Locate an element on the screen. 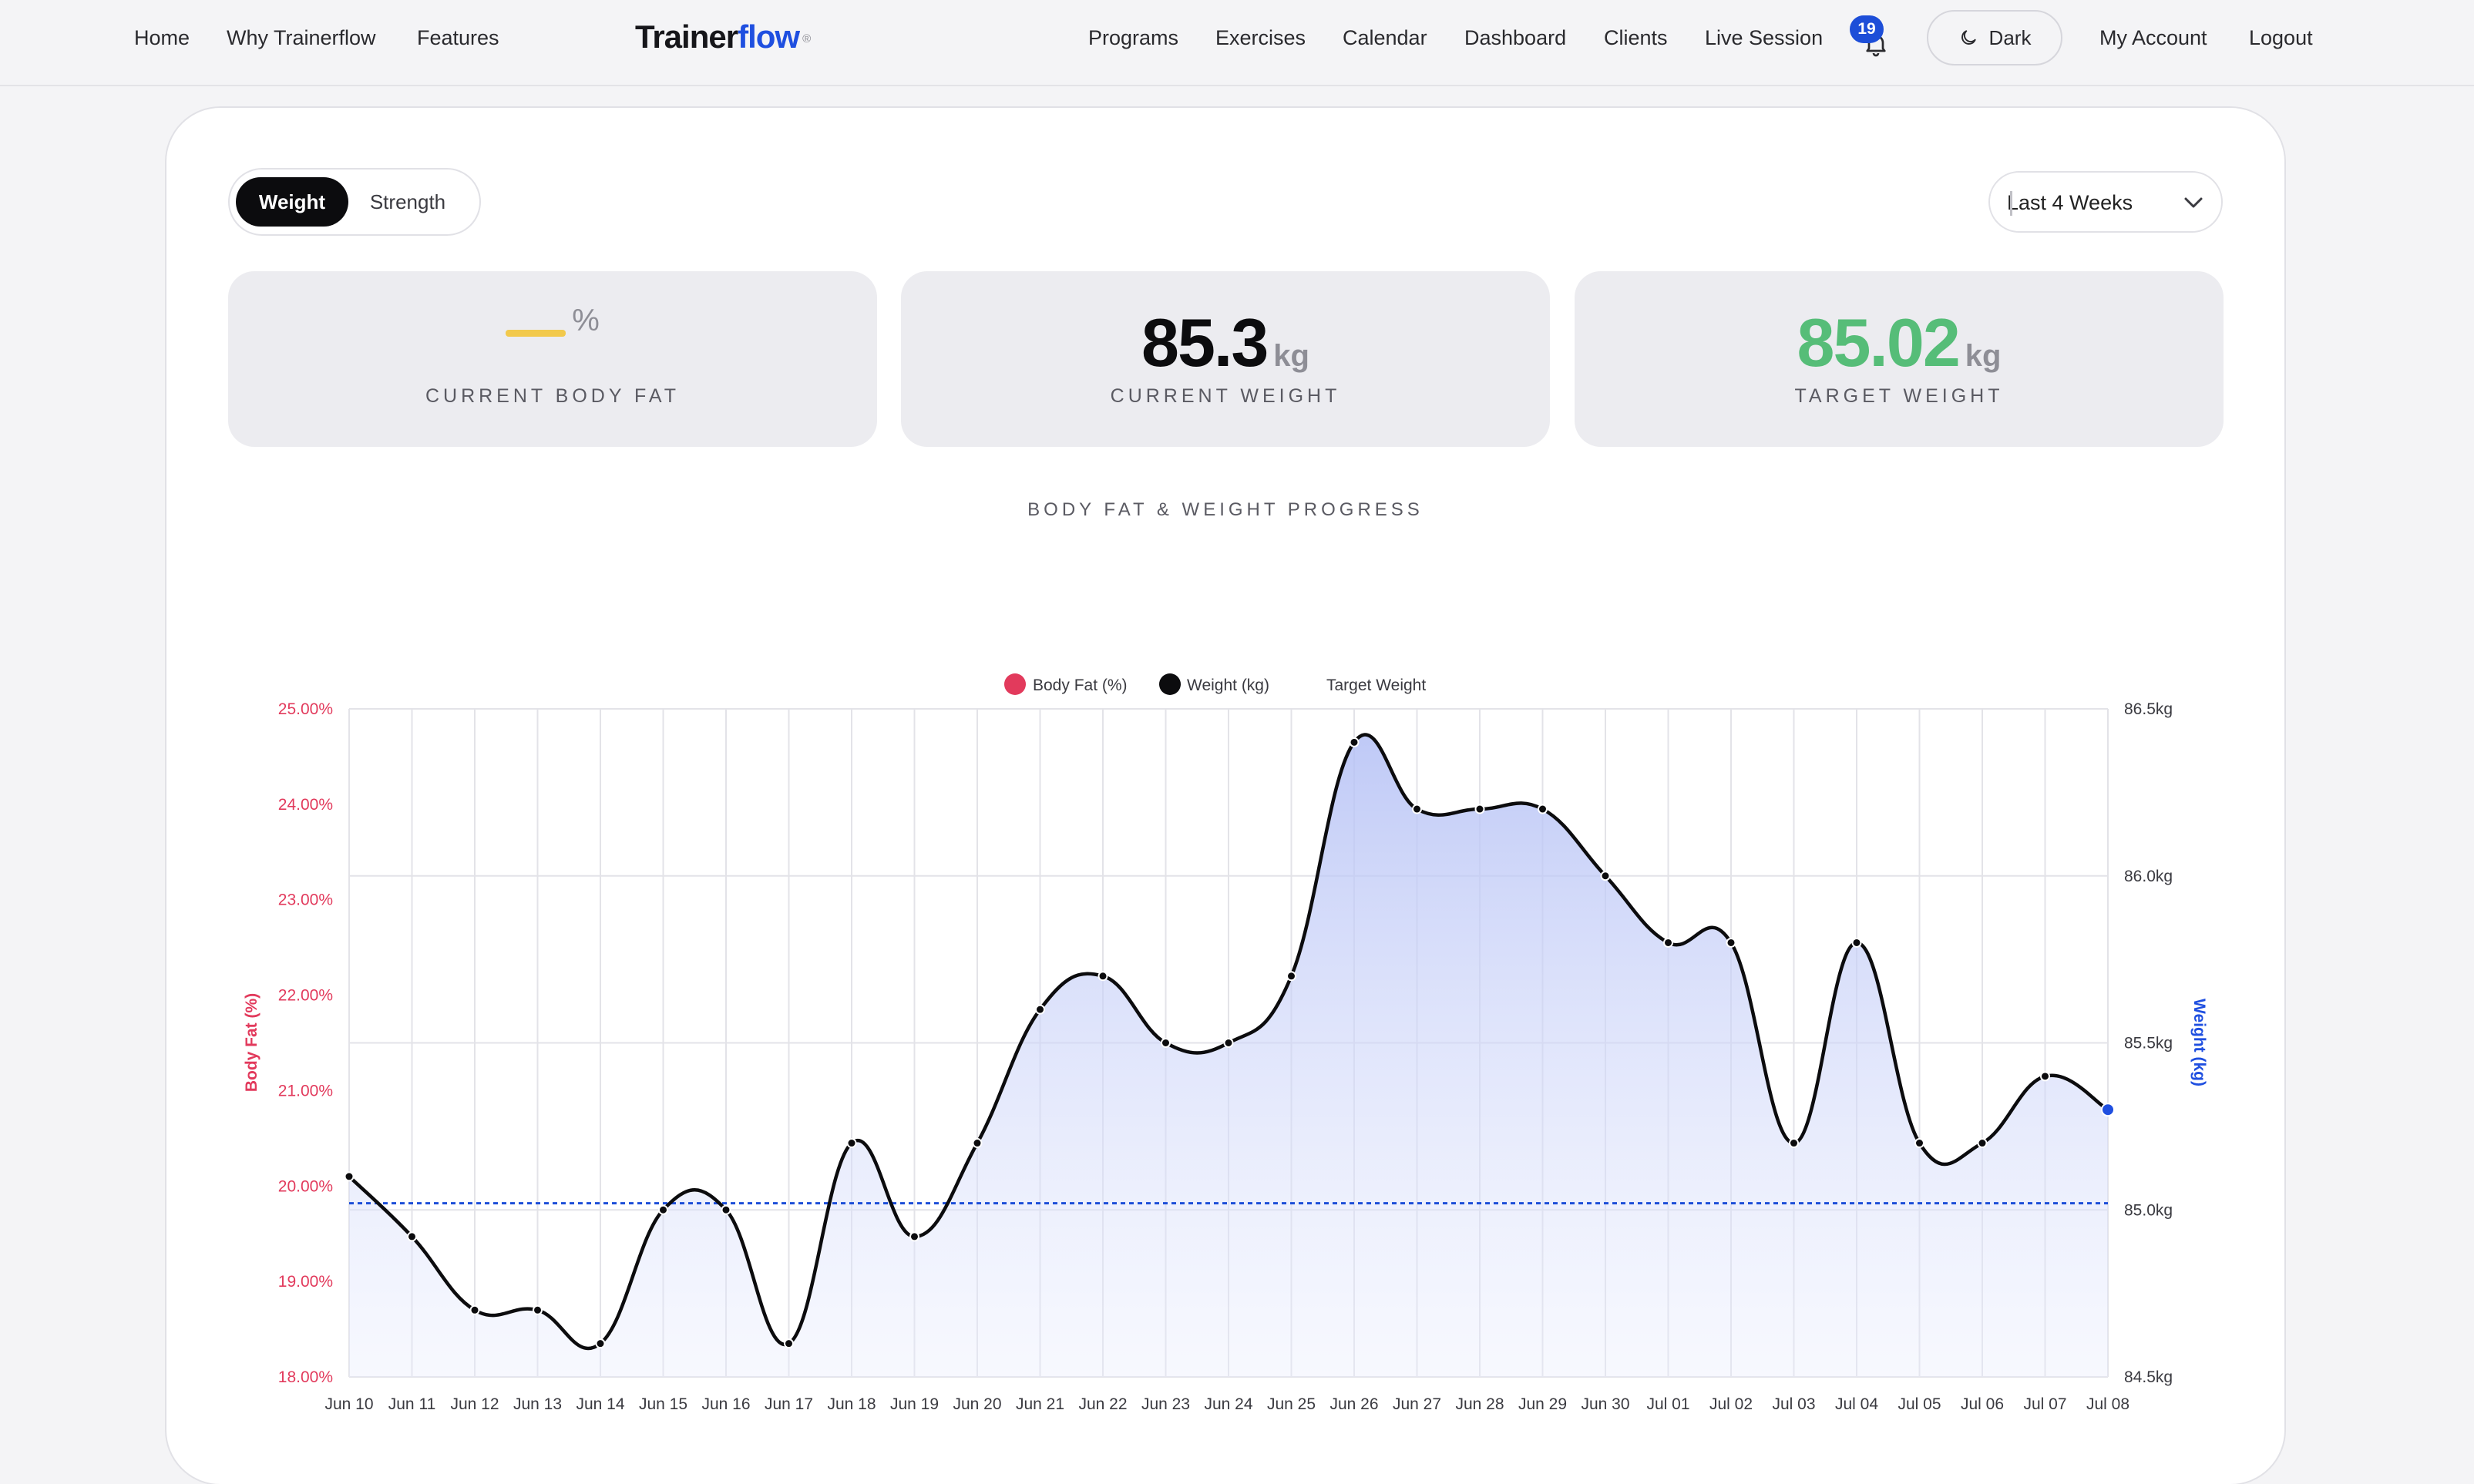 This screenshot has height=1484, width=2474. y-right-tick-label: 84.5kg is located at coordinates (2148, 1377).